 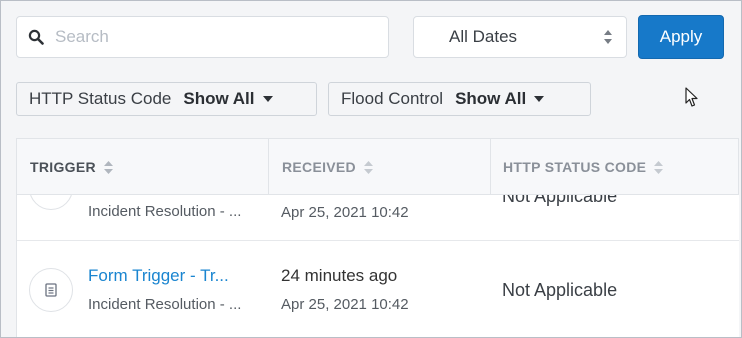 What do you see at coordinates (51, 290) in the screenshot?
I see `document-icon` at bounding box center [51, 290].